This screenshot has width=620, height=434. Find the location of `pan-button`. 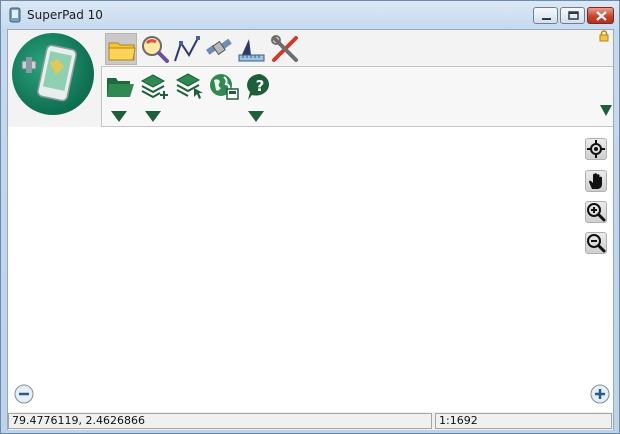

pan-button is located at coordinates (596, 181).